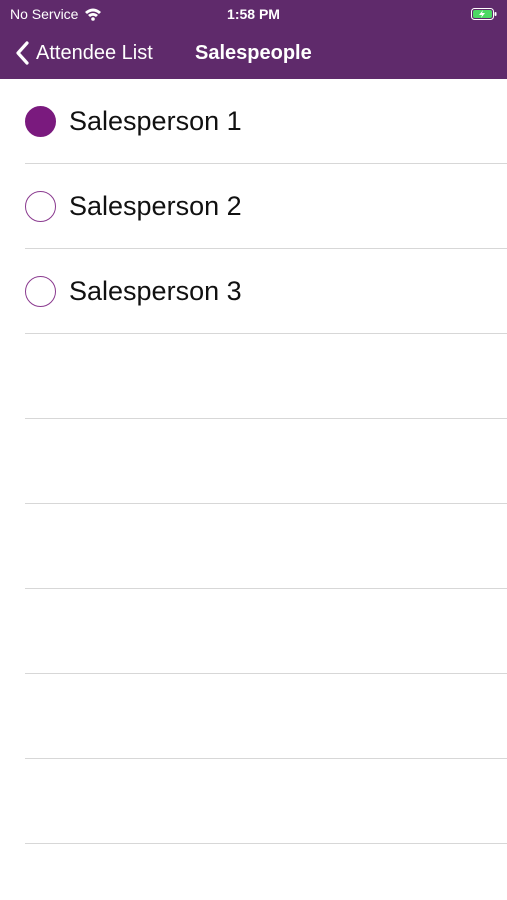 This screenshot has width=507, height=900. I want to click on list-item-salesperson-3: Salesperson 3, so click(253, 291).